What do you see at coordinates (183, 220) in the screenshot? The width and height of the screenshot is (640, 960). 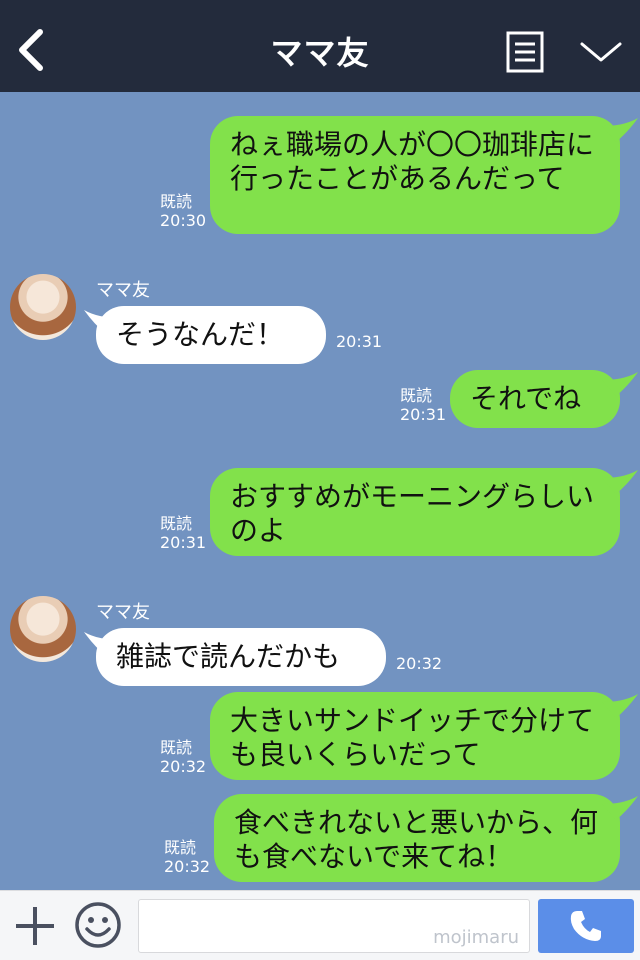 I see `timestamp: 20:30` at bounding box center [183, 220].